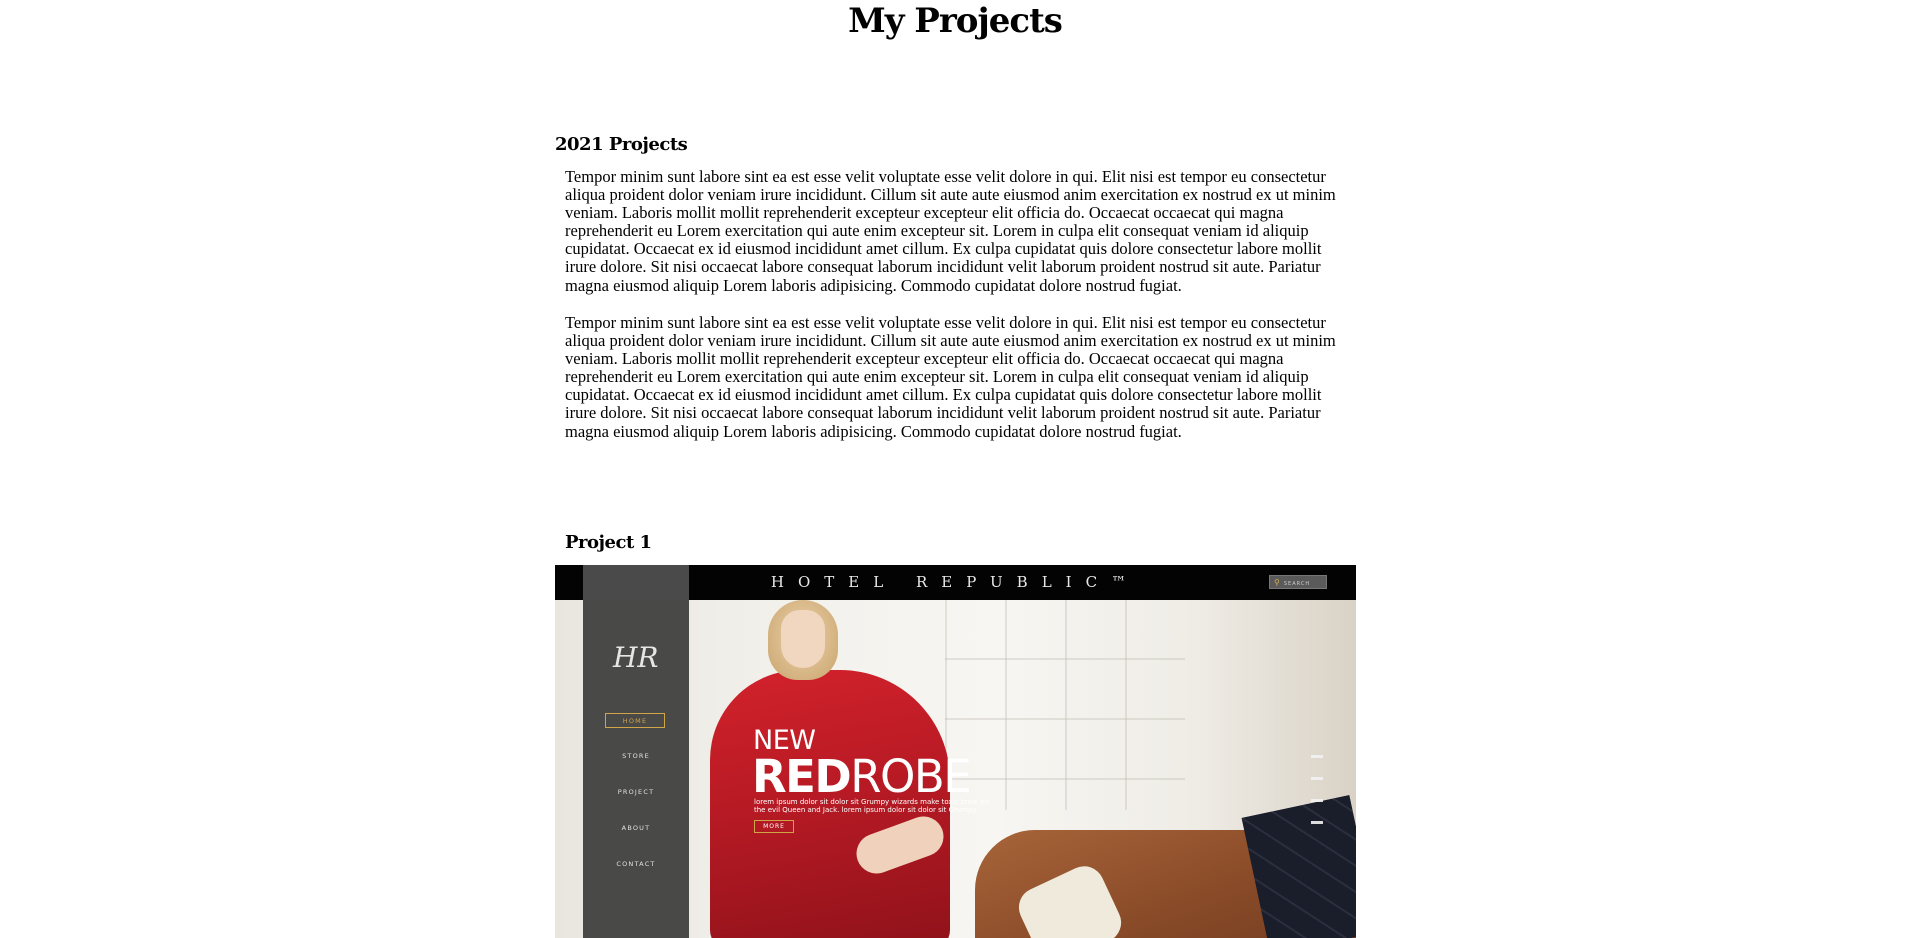  Describe the element at coordinates (636, 792) in the screenshot. I see `site-nav-project: PROJECT` at that location.